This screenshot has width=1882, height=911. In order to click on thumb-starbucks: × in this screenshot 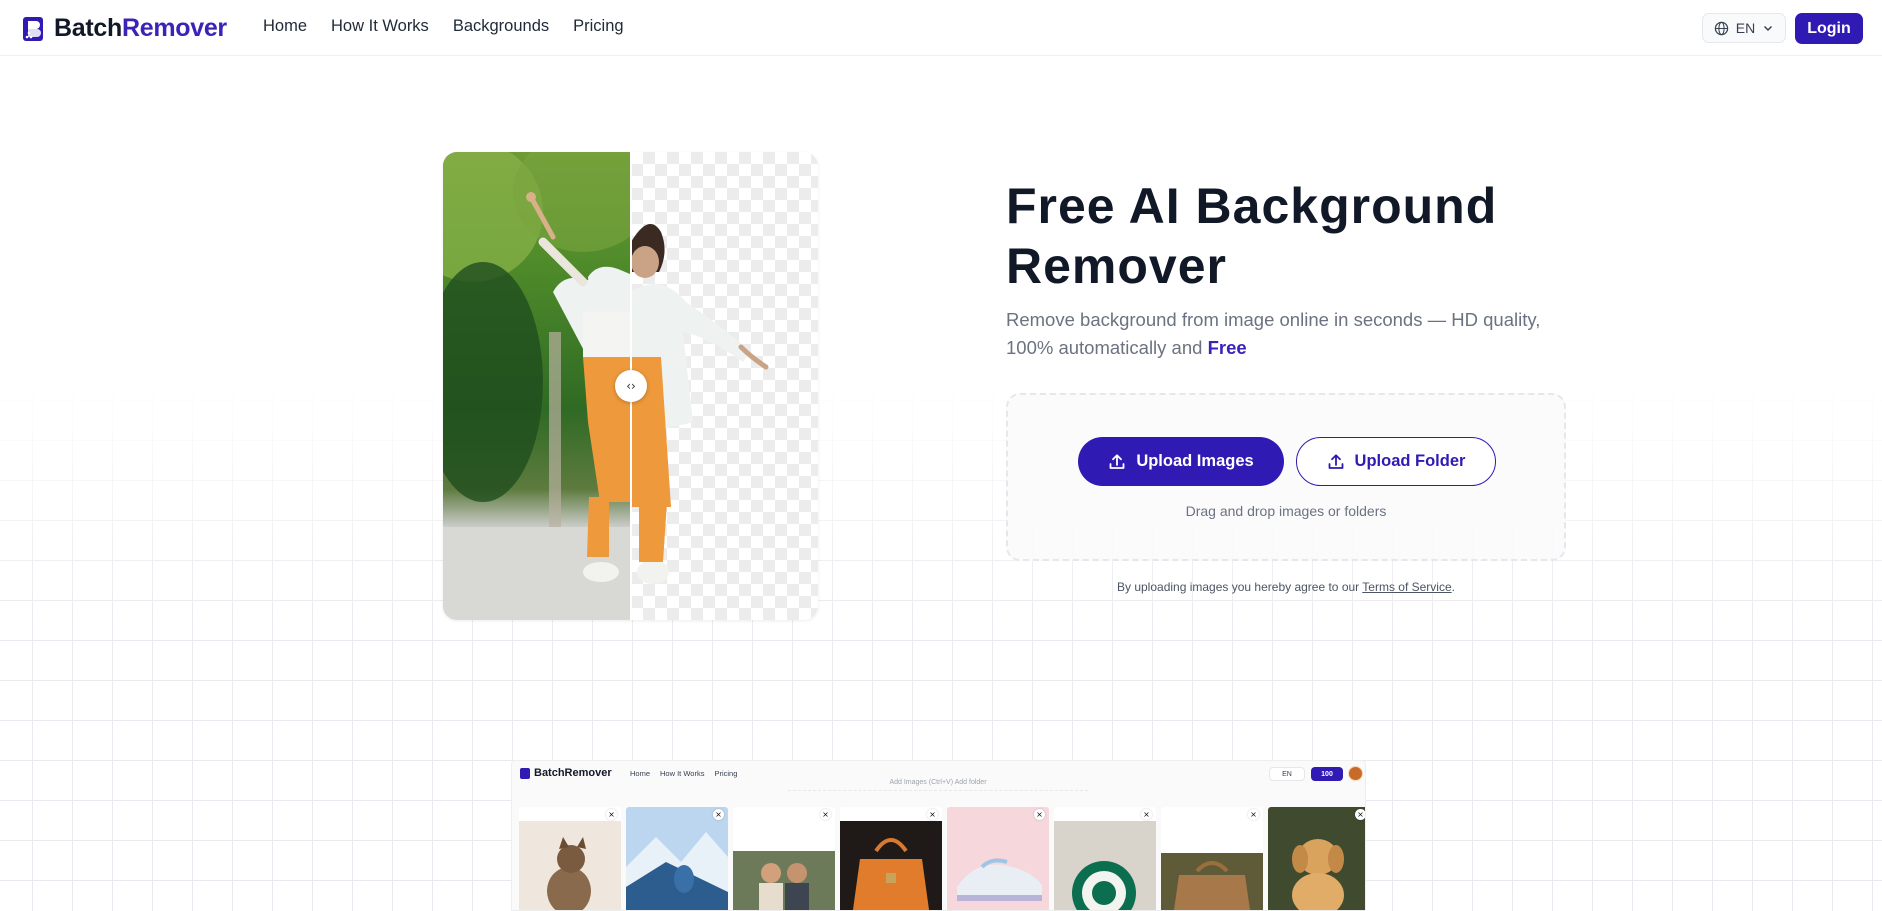, I will do `click(1105, 858)`.